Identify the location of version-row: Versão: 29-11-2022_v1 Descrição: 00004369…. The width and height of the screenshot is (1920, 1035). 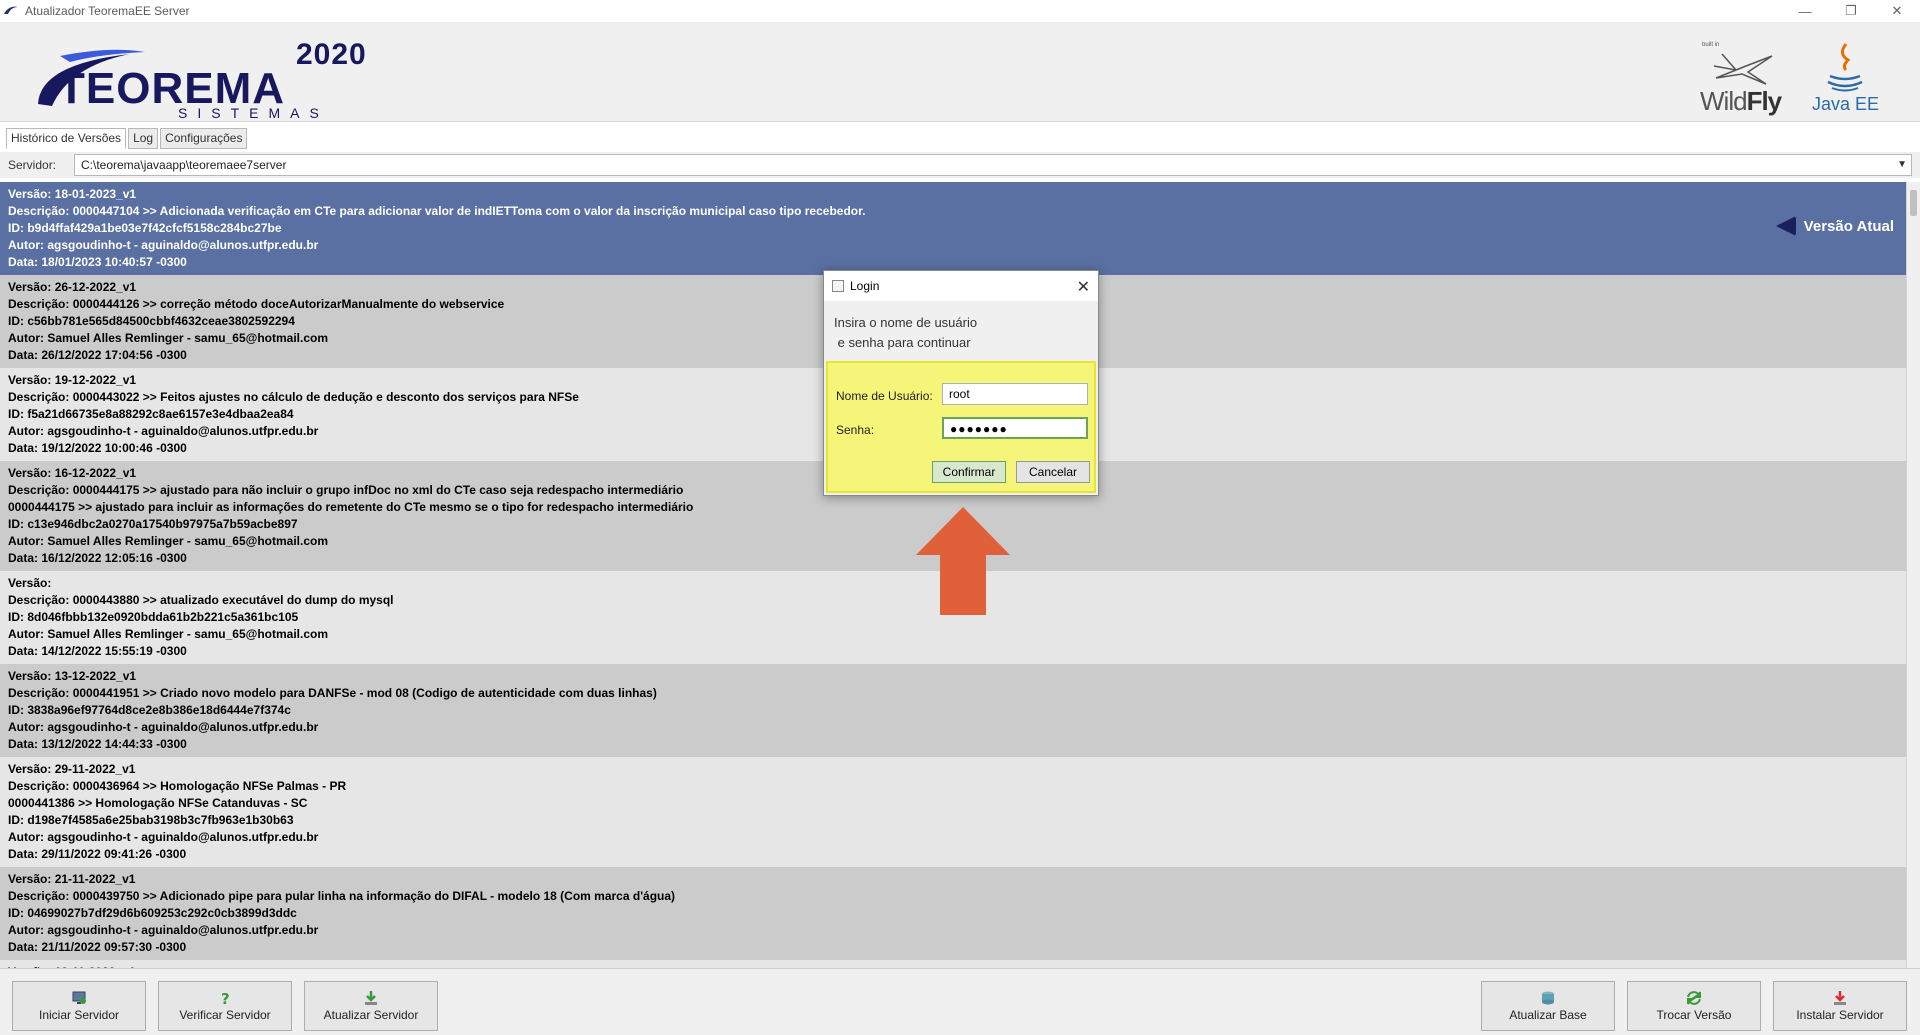
(953, 812).